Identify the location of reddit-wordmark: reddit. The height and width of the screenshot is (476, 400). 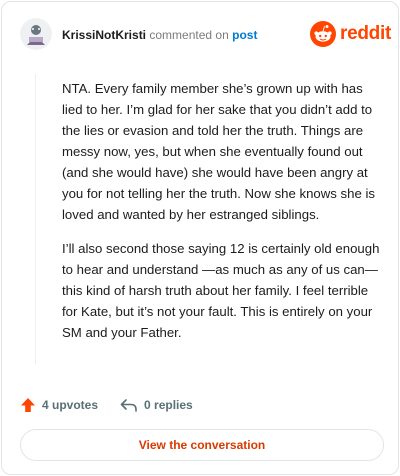
(365, 33).